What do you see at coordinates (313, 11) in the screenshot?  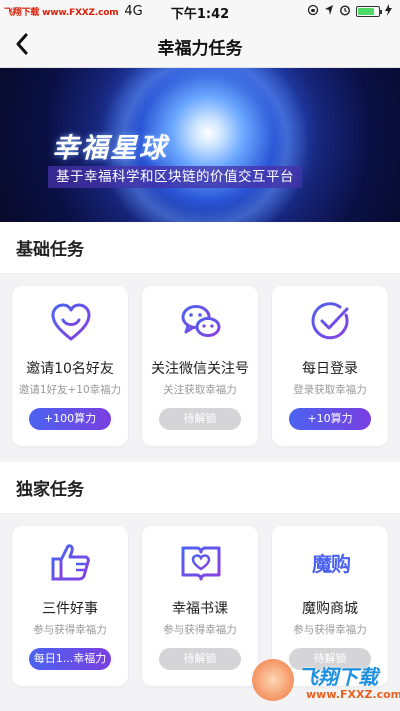 I see `lock-rotation-icon` at bounding box center [313, 11].